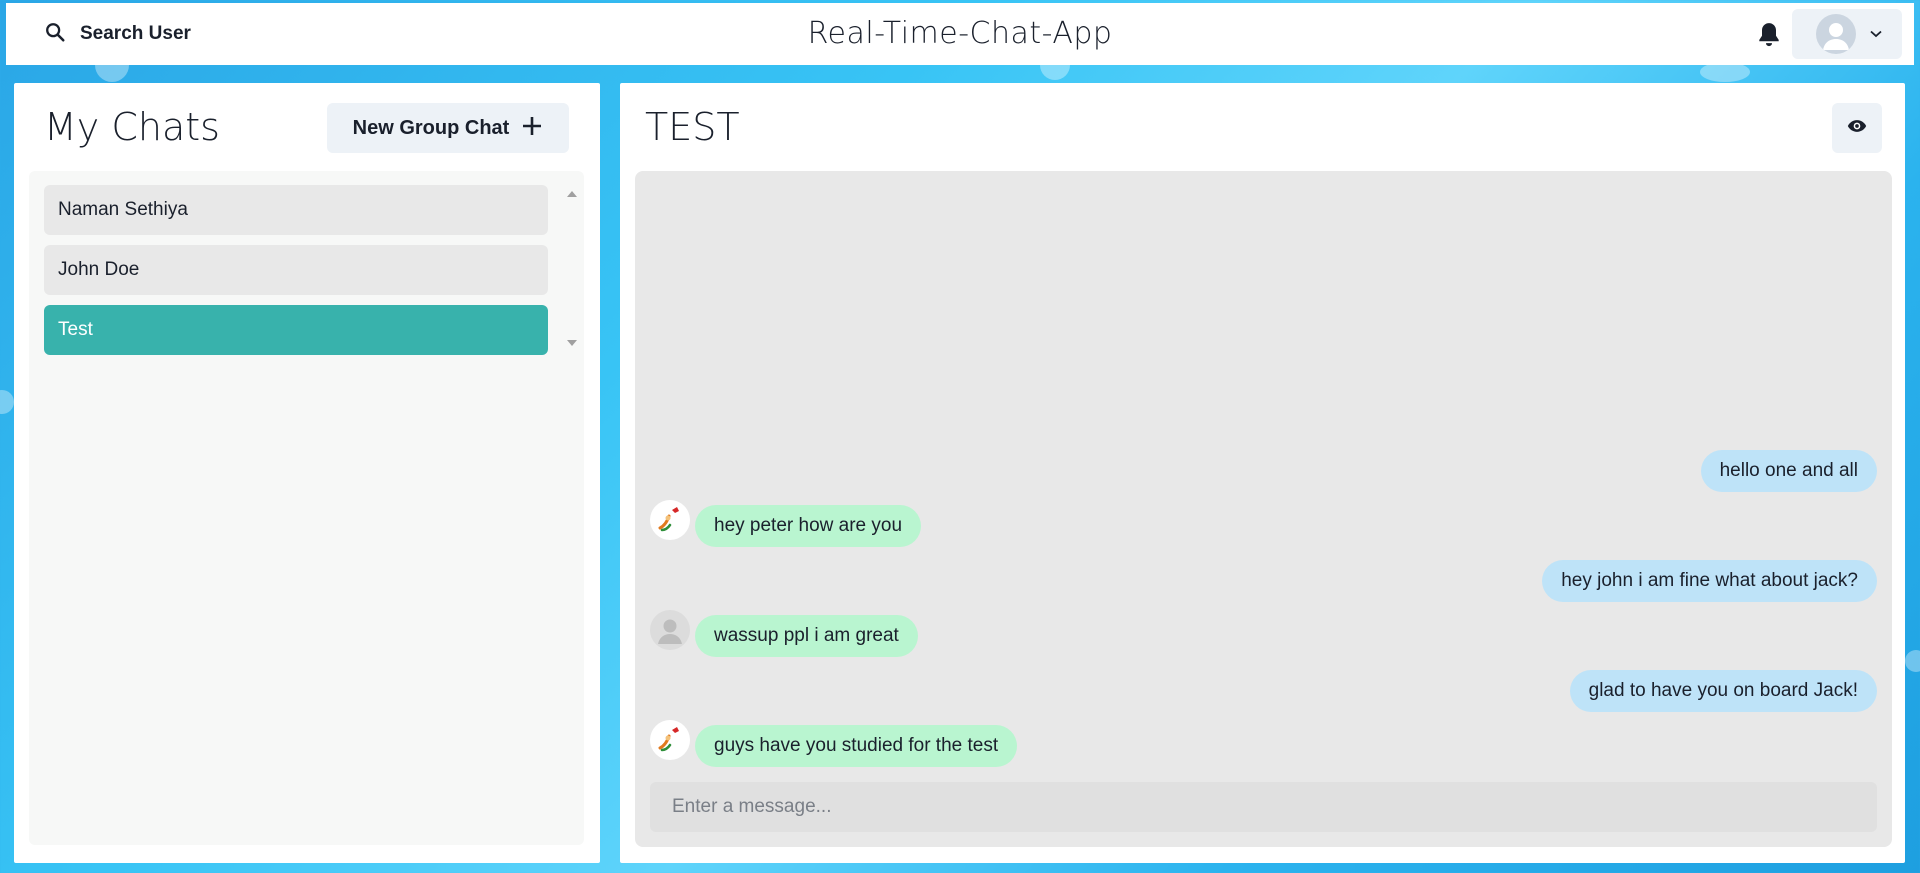  I want to click on my-chats-title: My Chats, so click(132, 127).